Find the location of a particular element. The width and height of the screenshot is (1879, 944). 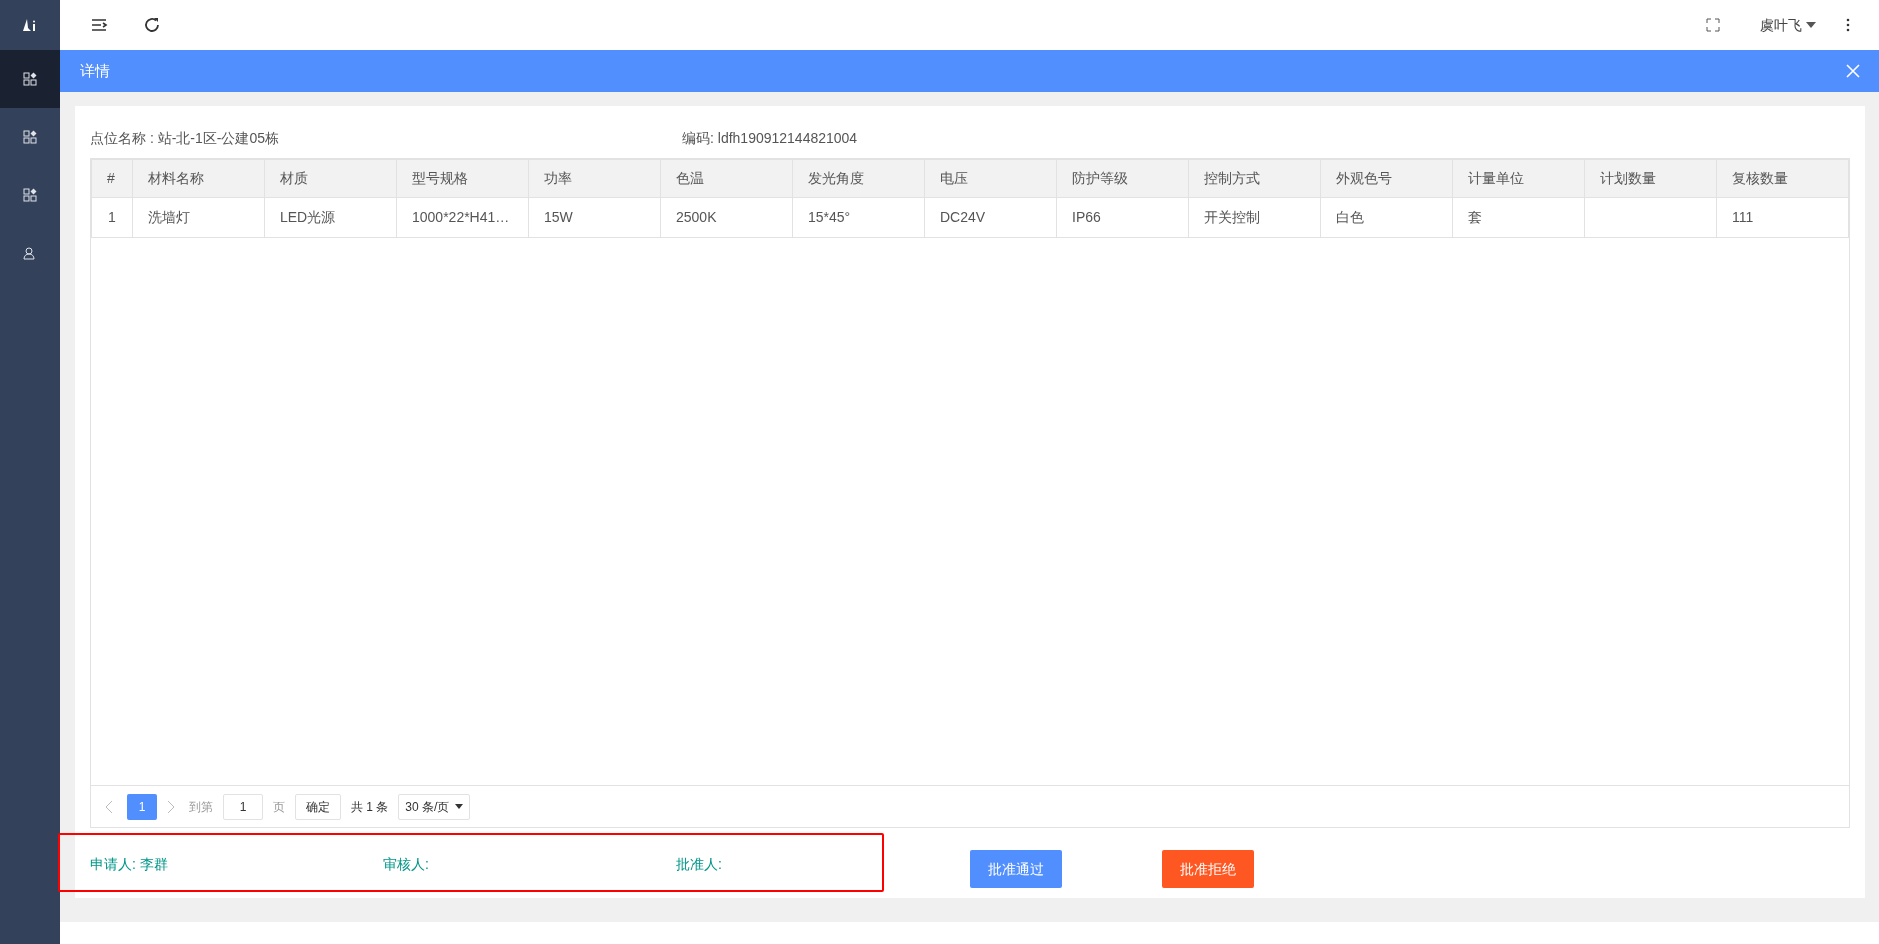

table-cell: 15W is located at coordinates (594, 217).